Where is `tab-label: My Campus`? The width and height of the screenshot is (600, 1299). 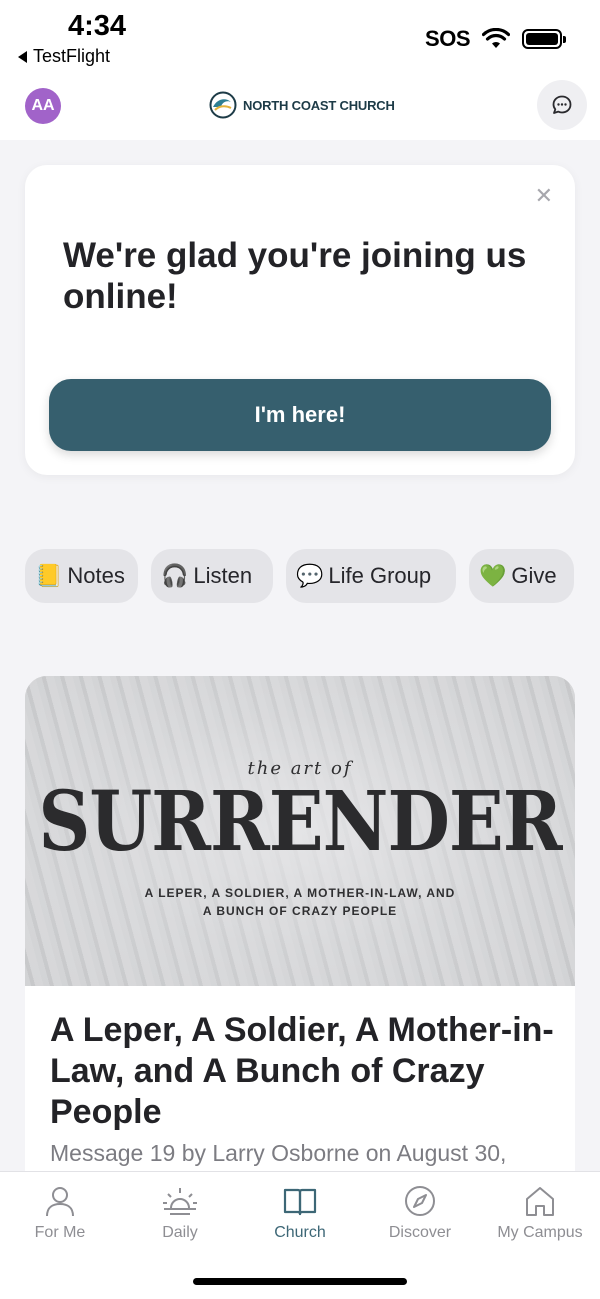
tab-label: My Campus is located at coordinates (540, 1232).